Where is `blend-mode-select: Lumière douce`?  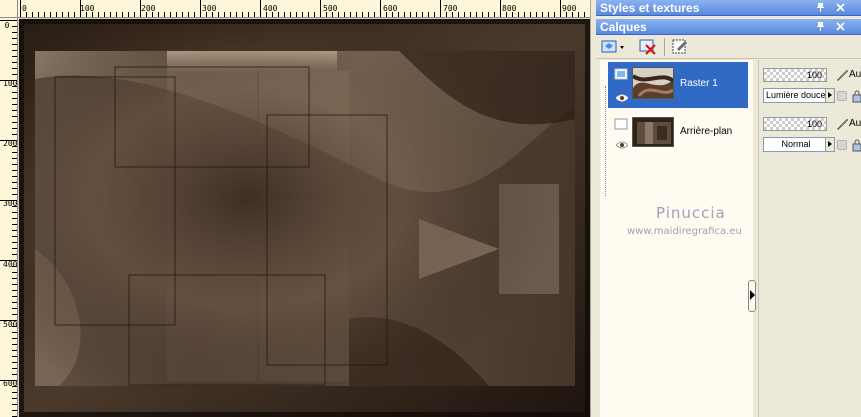 blend-mode-select: Lumière douce is located at coordinates (799, 95).